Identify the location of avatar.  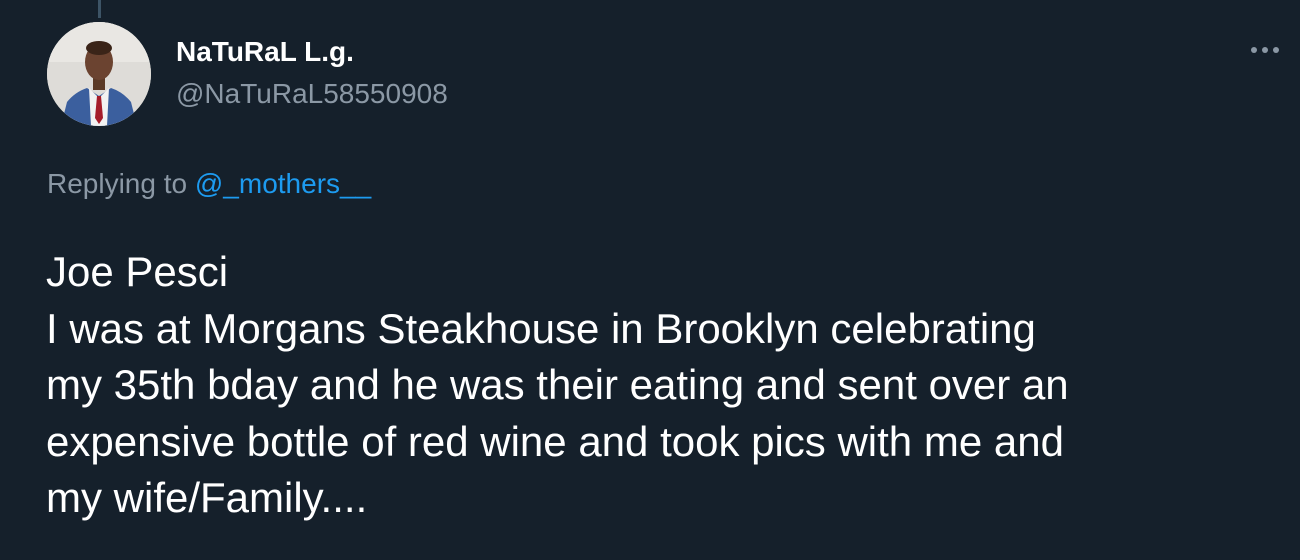
(99, 74).